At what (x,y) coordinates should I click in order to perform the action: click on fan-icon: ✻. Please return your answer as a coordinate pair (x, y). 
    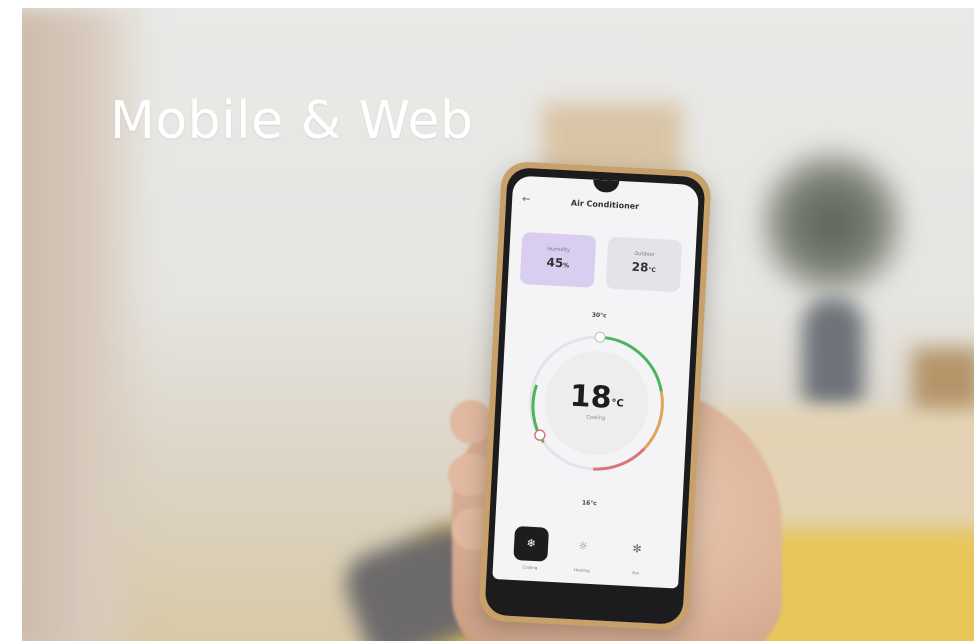
    Looking at the image, I should click on (637, 549).